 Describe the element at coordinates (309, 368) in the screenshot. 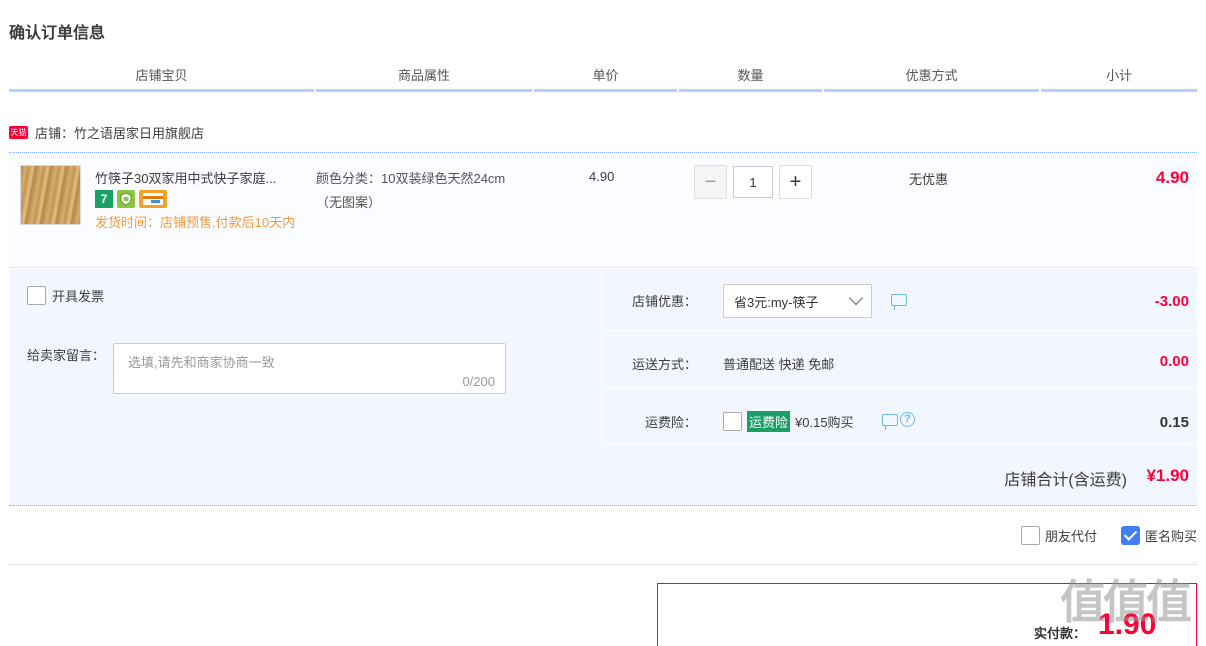

I see `seller-message-input: 选填,请先和商家协商一致 0/200` at that location.